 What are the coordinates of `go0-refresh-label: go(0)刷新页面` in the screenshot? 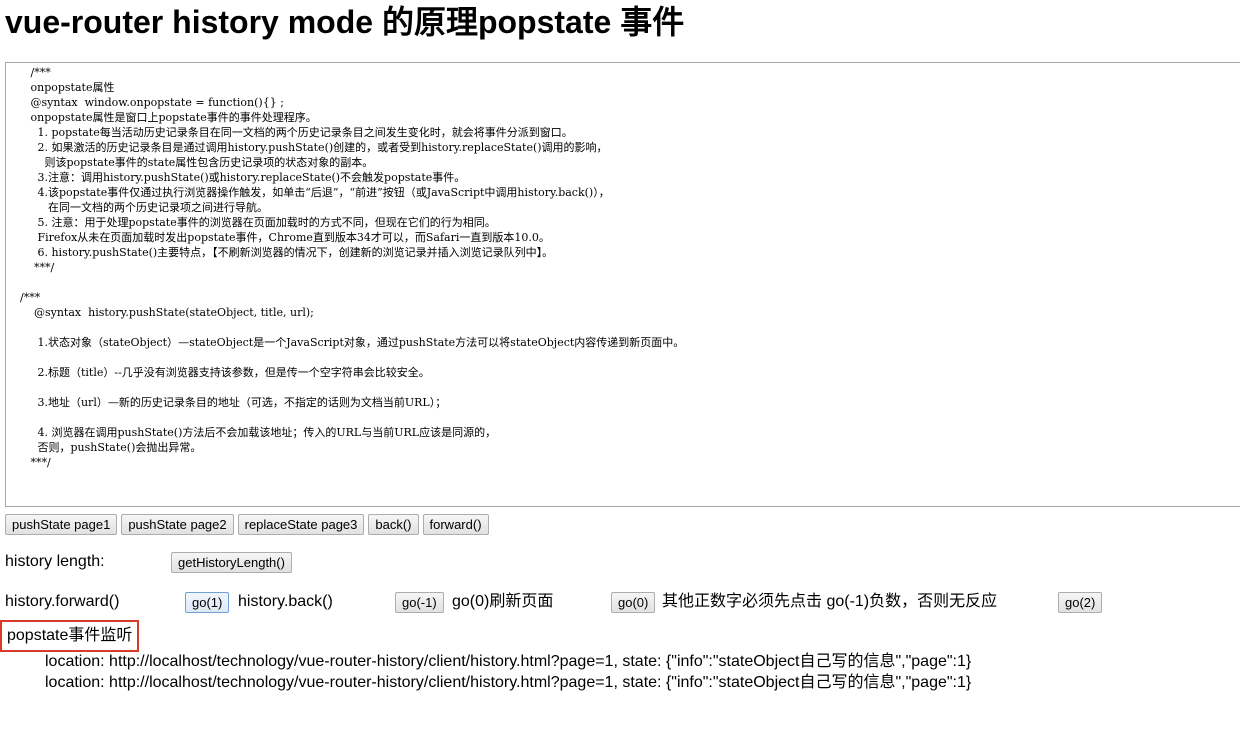 It's located at (503, 601).